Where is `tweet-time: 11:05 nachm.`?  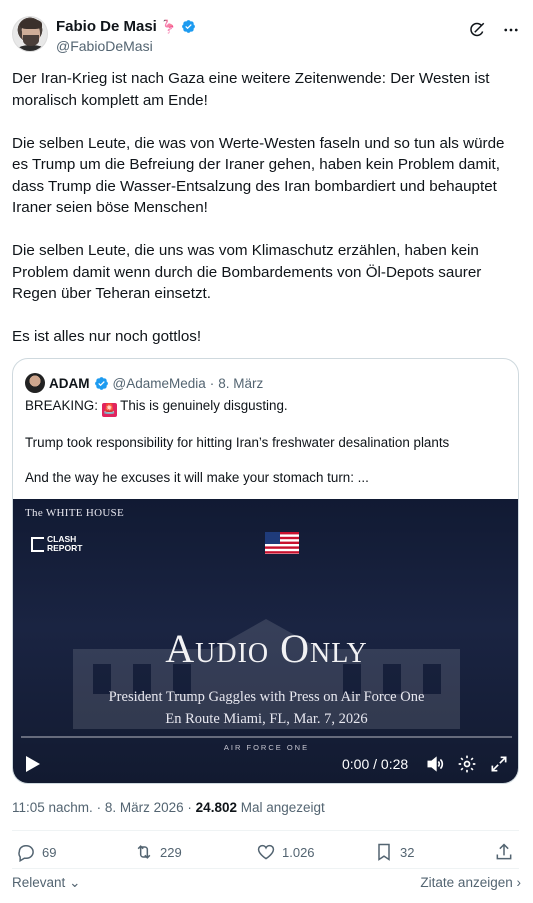
tweet-time: 11:05 nachm. is located at coordinates (52, 807).